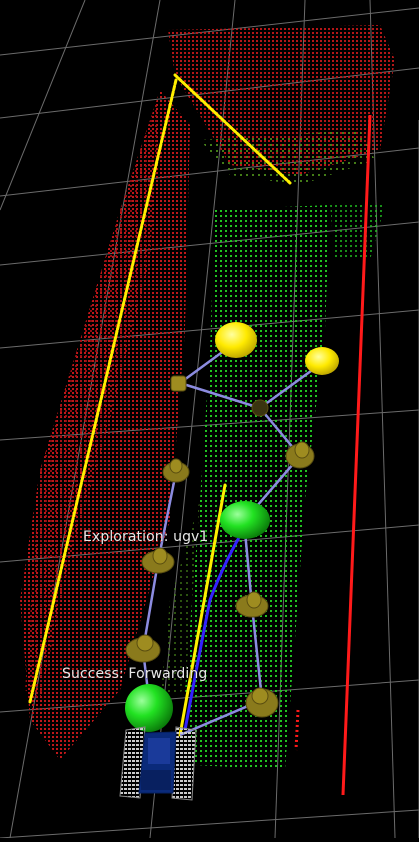 Image resolution: width=419 pixels, height=842 pixels. Describe the element at coordinates (281, 105) in the screenshot. I see `top-wall-pointcloud` at that location.